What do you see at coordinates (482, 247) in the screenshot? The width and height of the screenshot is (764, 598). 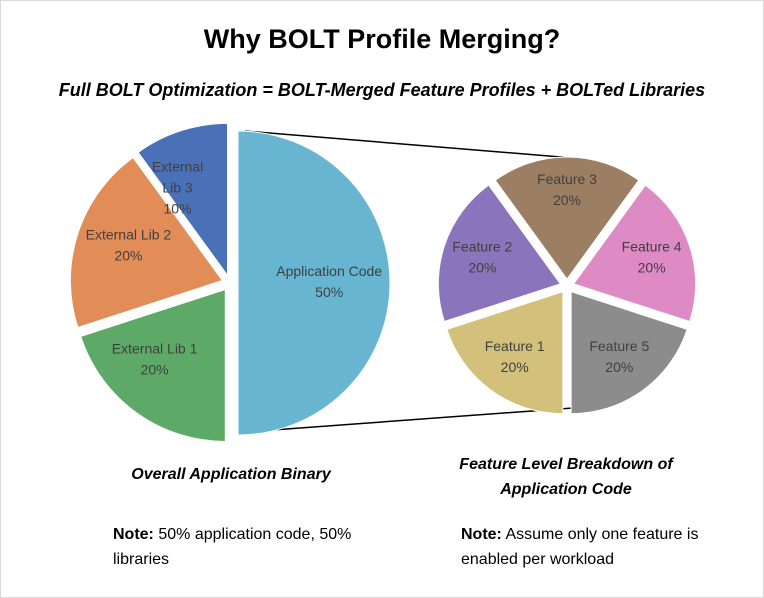 I see `slice-label-feature-2-1: Feature 2` at bounding box center [482, 247].